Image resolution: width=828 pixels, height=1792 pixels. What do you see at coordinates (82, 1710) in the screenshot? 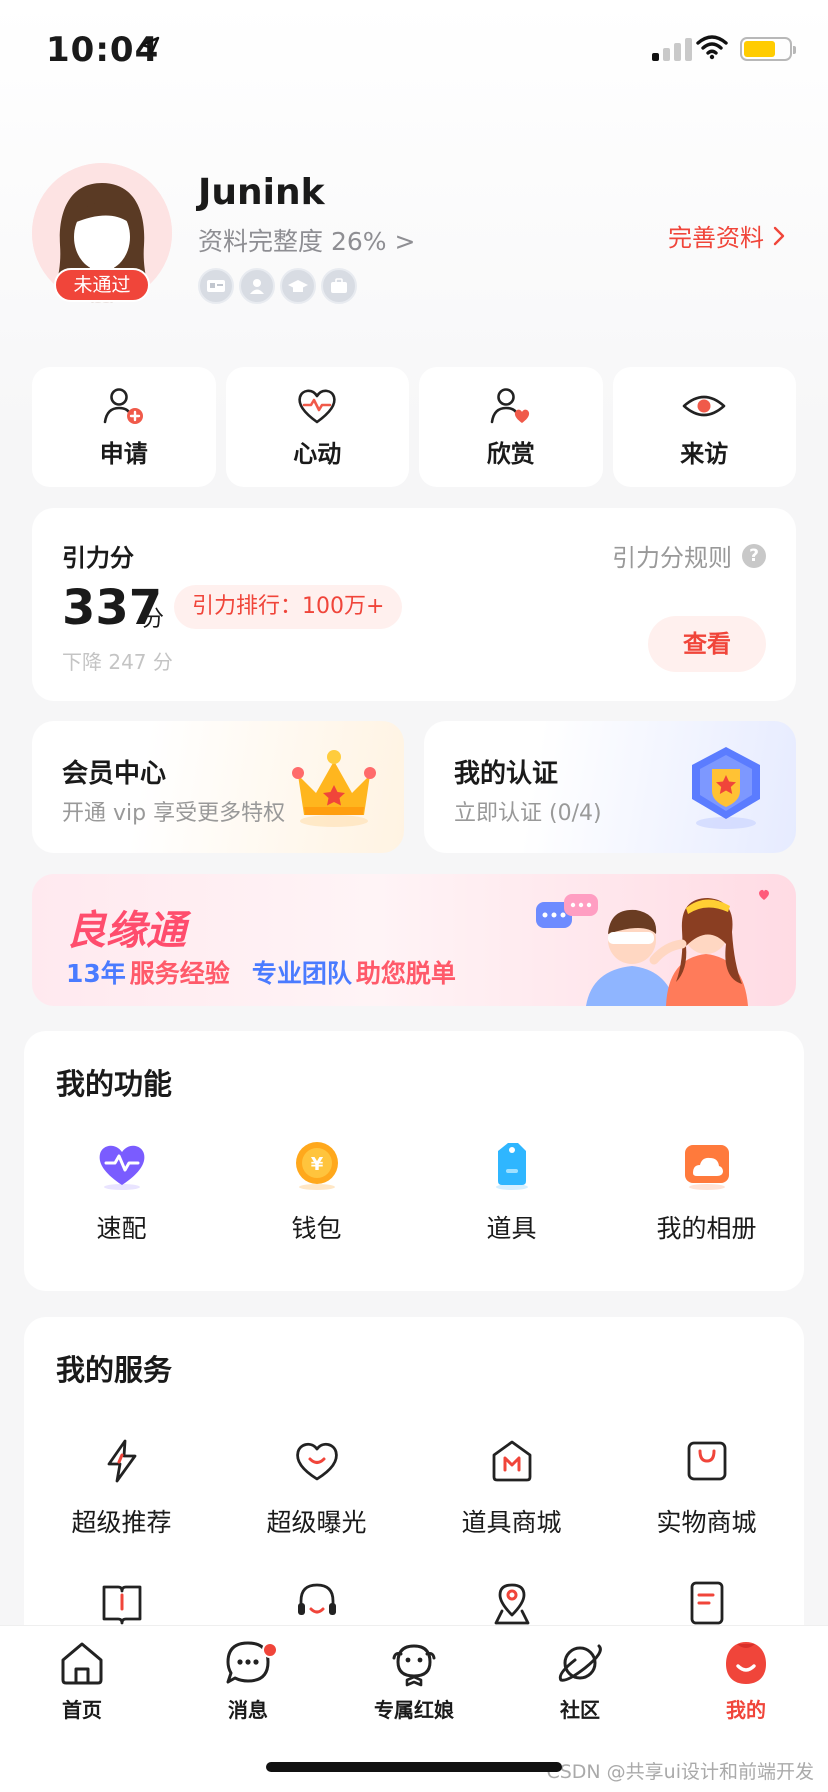
I see `tab-label: 首页` at bounding box center [82, 1710].